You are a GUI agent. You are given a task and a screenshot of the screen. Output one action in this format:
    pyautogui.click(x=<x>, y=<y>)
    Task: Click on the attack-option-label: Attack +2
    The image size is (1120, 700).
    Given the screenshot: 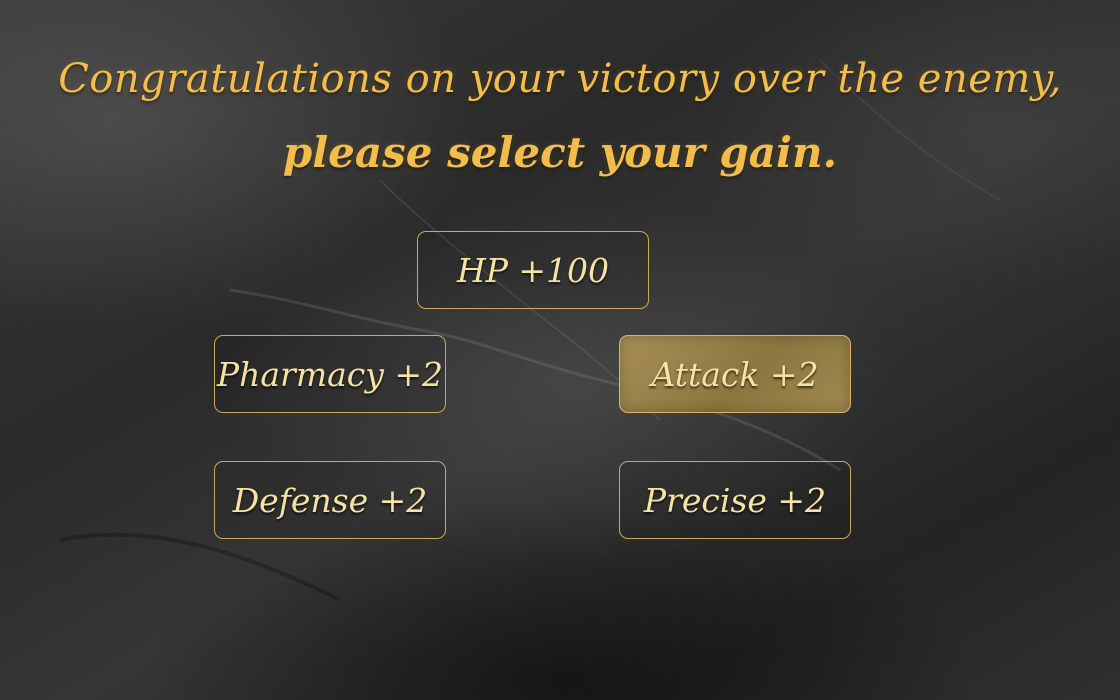 What is the action you would take?
    pyautogui.click(x=735, y=374)
    